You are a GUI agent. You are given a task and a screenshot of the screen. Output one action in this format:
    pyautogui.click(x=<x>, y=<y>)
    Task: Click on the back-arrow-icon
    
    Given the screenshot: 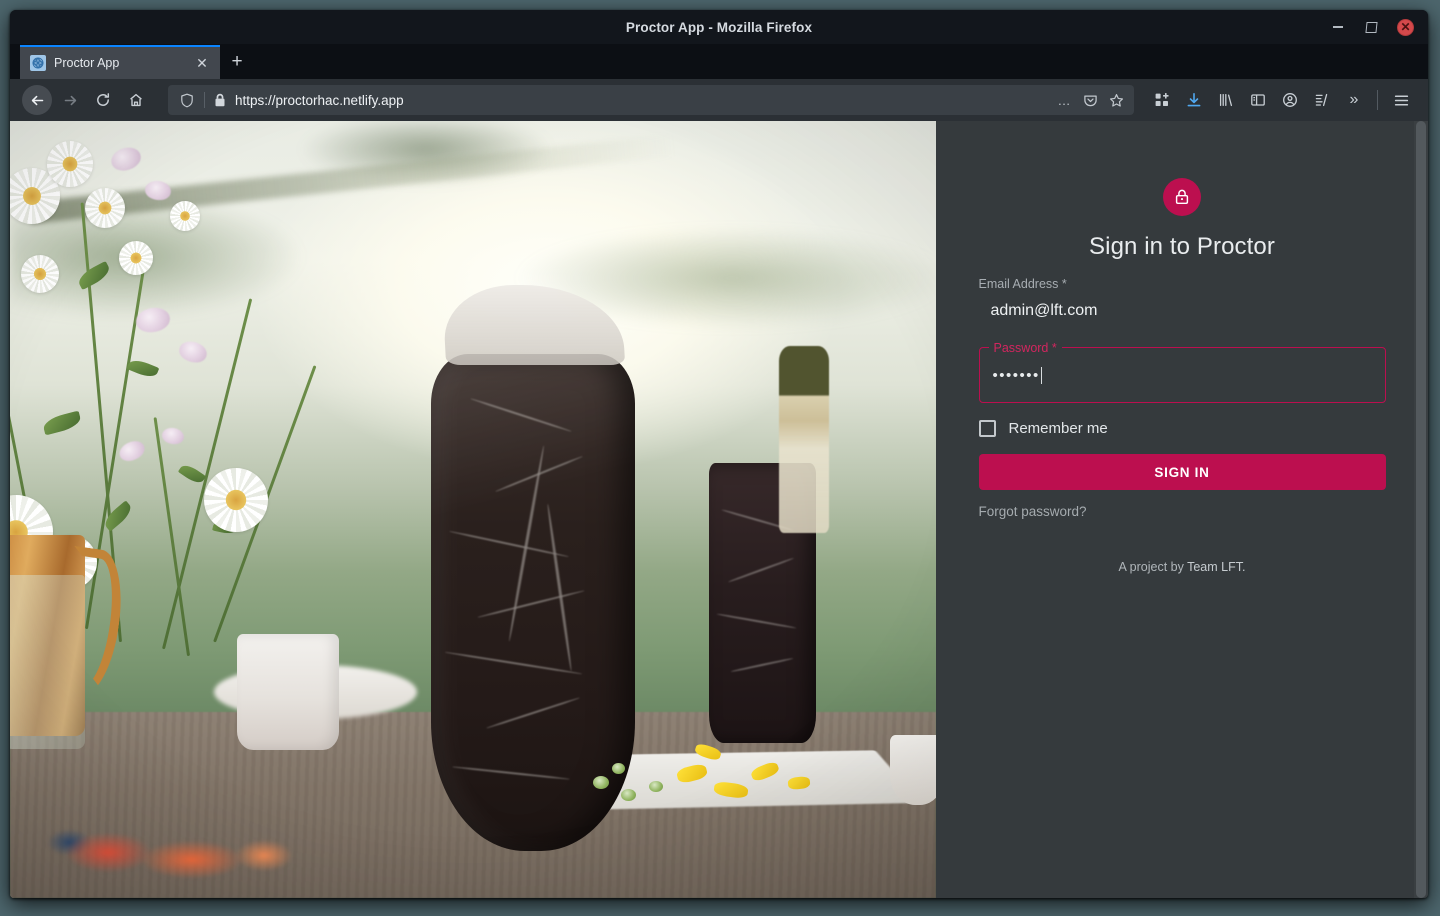 What is the action you would take?
    pyautogui.click(x=37, y=100)
    